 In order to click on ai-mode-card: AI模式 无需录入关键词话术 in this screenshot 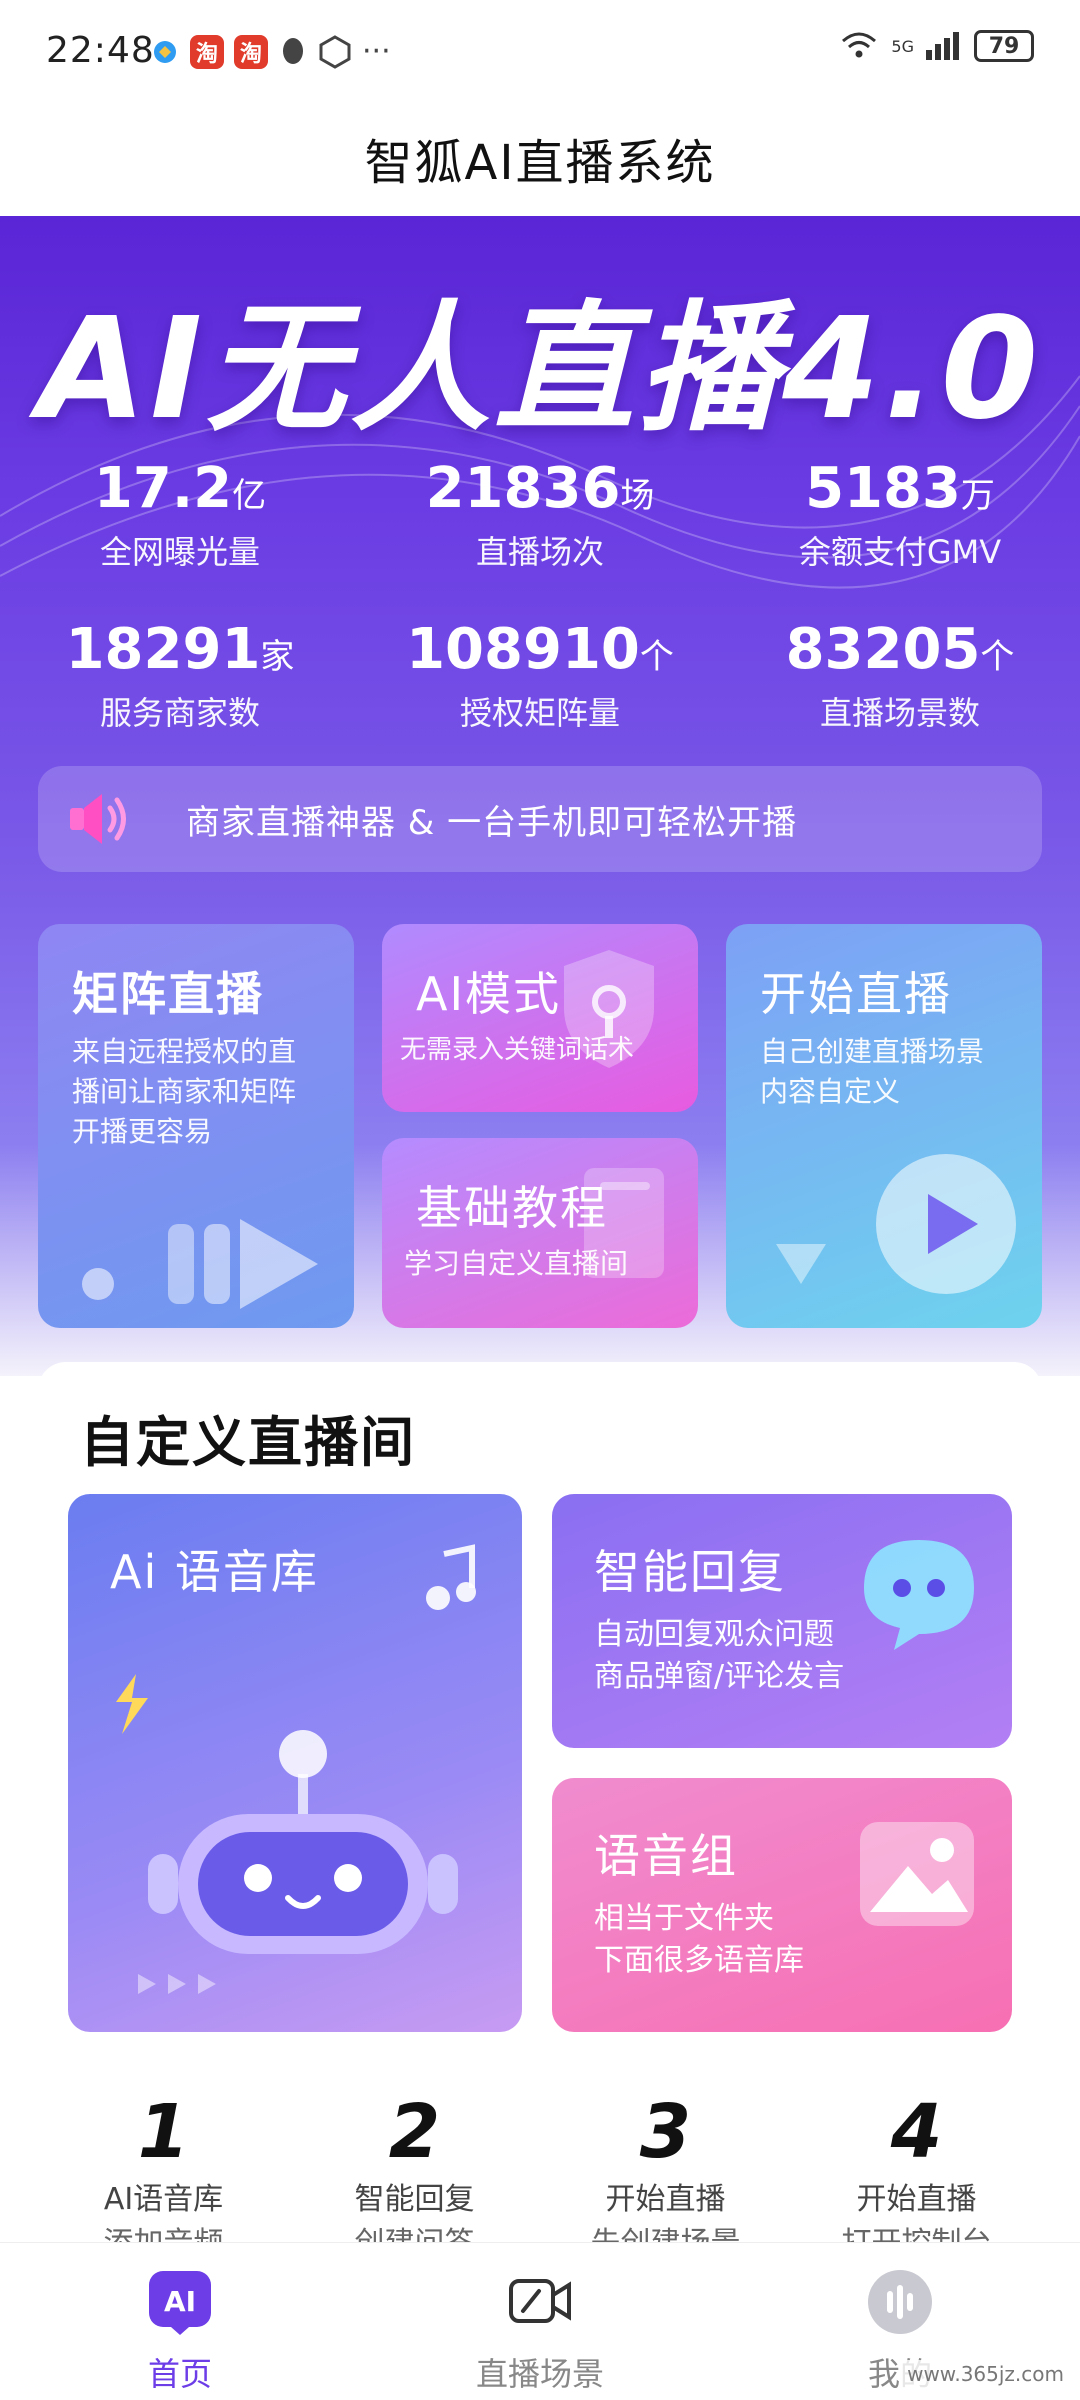, I will do `click(540, 1018)`.